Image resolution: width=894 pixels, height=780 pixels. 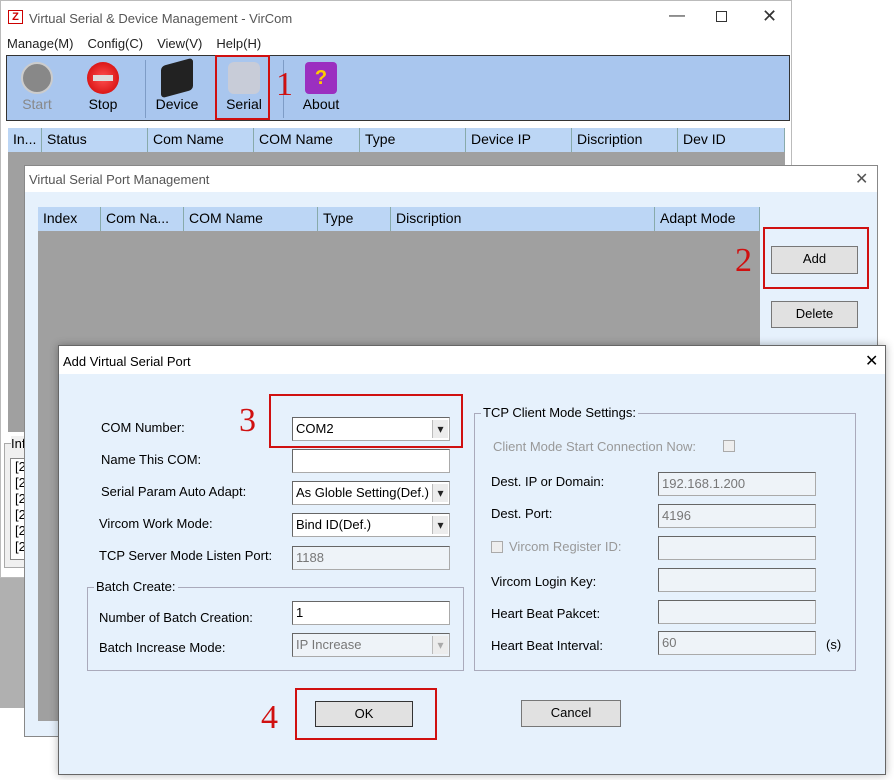 What do you see at coordinates (371, 461) in the screenshot?
I see `name-com-input` at bounding box center [371, 461].